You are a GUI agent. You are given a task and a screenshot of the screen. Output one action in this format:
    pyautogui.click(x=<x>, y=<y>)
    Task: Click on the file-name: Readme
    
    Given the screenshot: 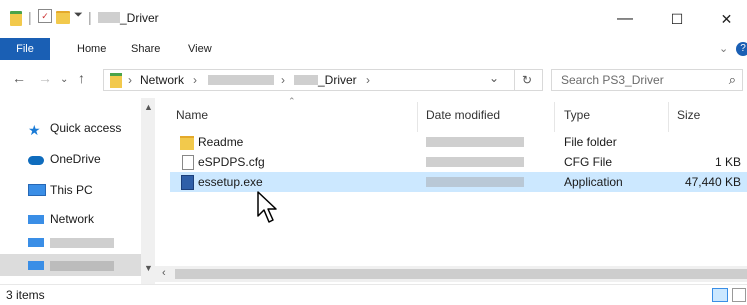 What is the action you would take?
    pyautogui.click(x=221, y=142)
    